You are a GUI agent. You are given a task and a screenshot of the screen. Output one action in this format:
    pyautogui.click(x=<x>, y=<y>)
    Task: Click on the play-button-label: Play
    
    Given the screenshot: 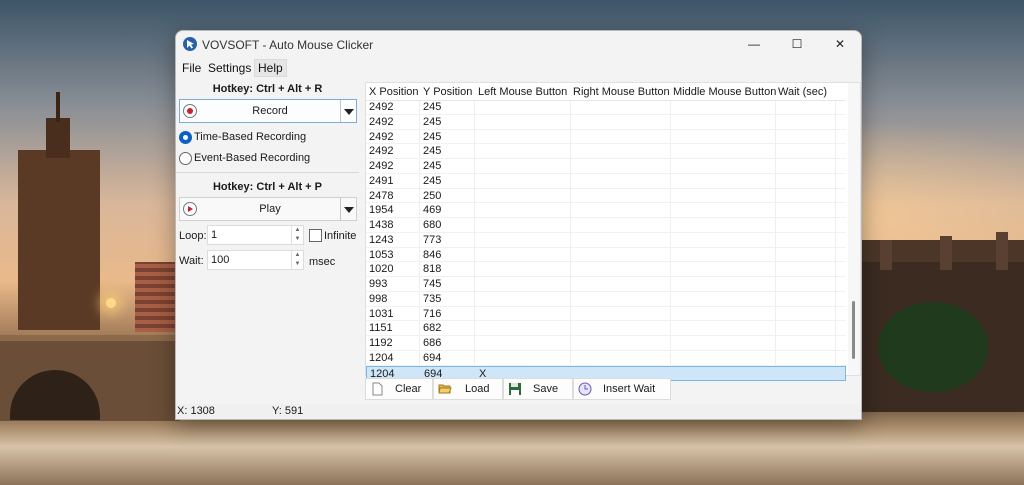 What is the action you would take?
    pyautogui.click(x=270, y=209)
    